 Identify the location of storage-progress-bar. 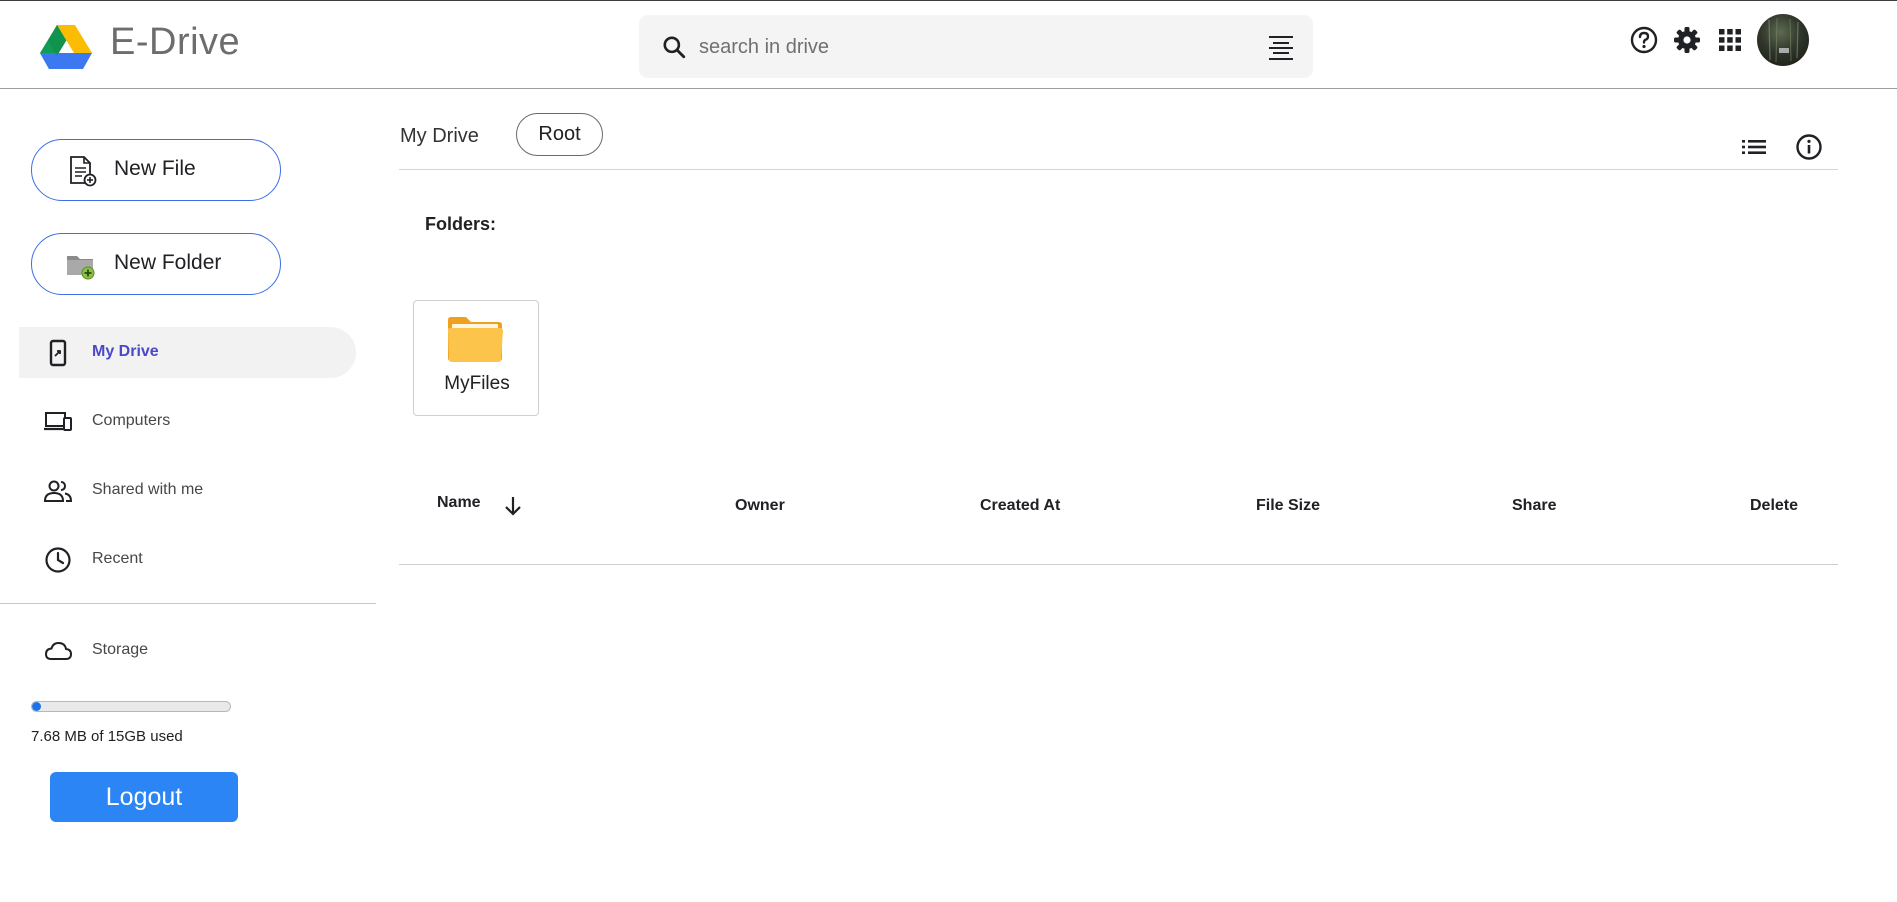
(131, 706).